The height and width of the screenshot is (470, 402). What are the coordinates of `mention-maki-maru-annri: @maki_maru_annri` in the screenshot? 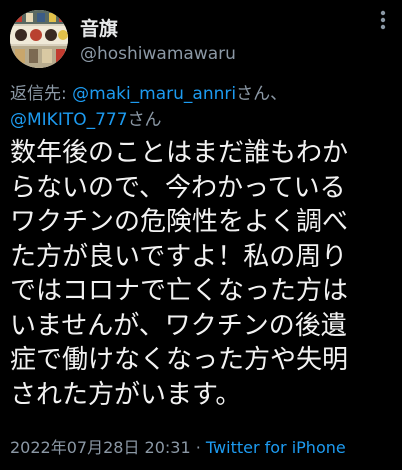 It's located at (154, 94).